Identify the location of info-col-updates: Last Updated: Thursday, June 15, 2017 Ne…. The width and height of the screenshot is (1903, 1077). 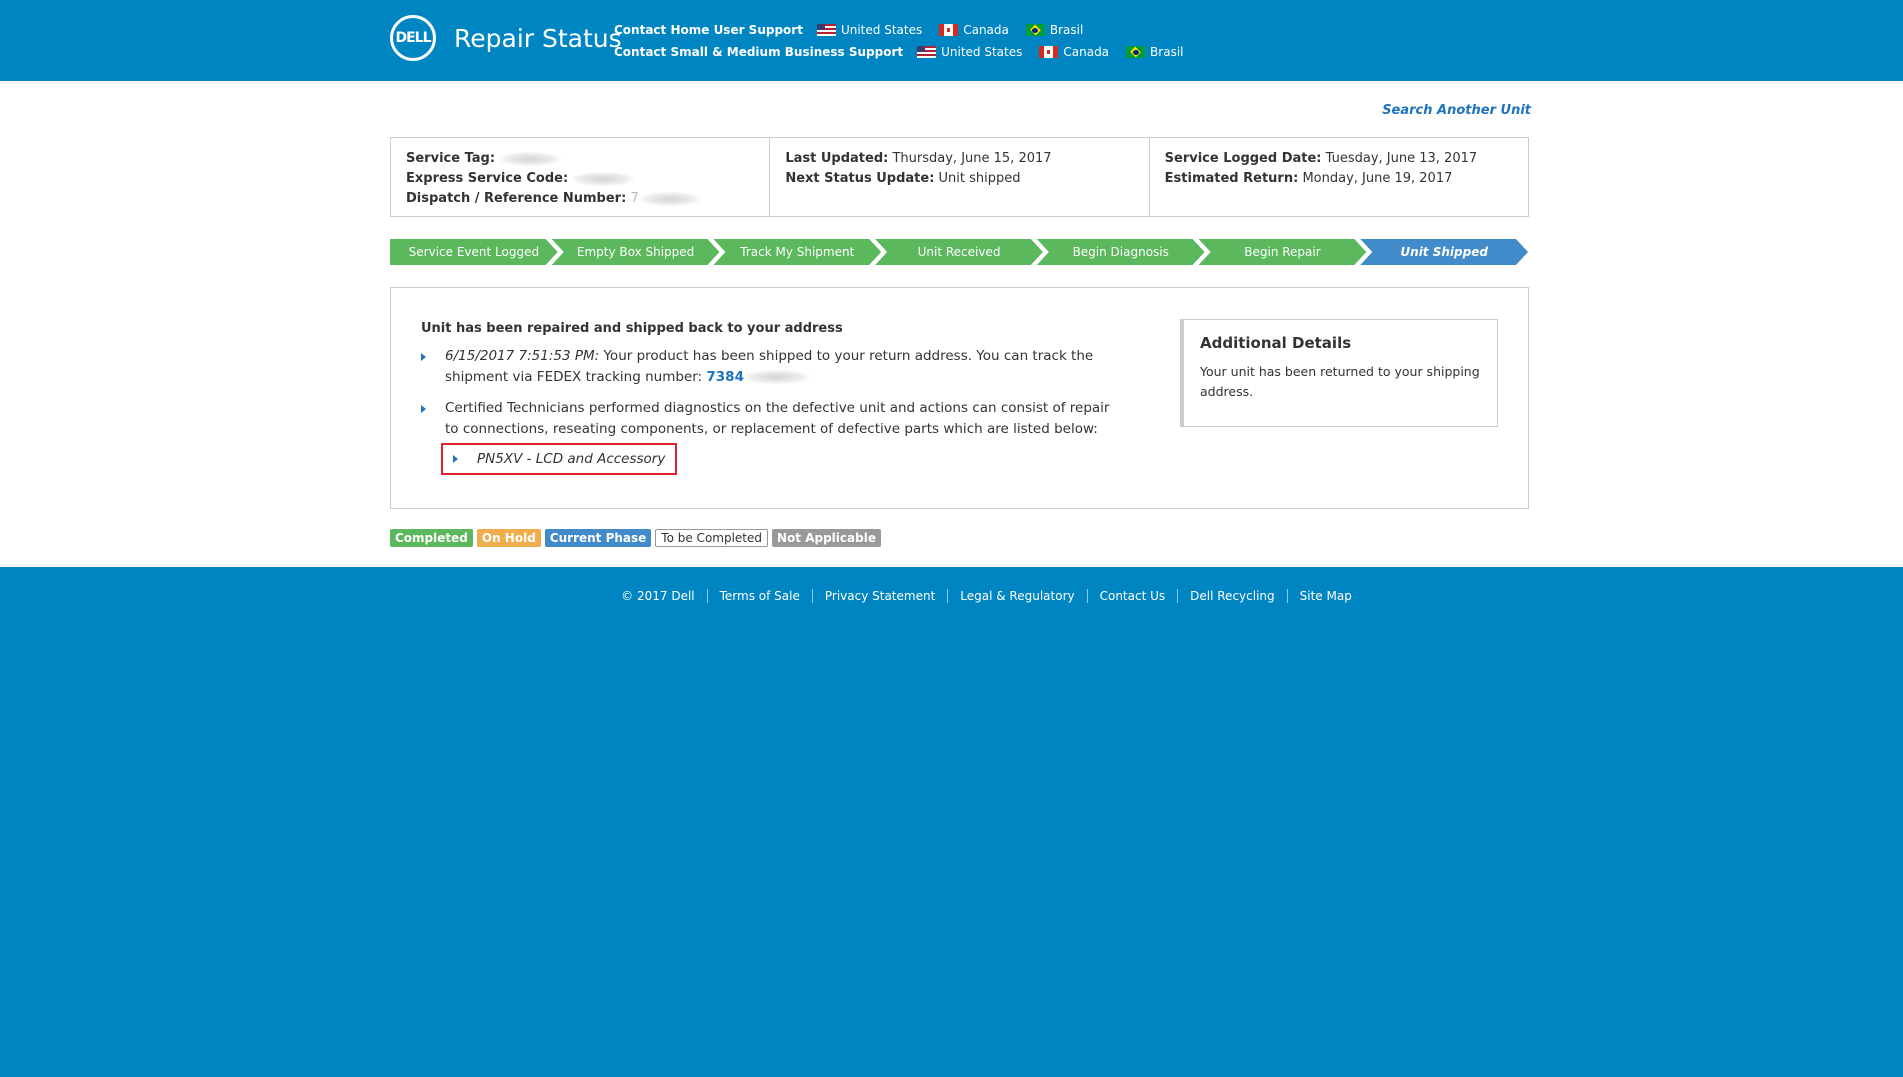
(958, 177).